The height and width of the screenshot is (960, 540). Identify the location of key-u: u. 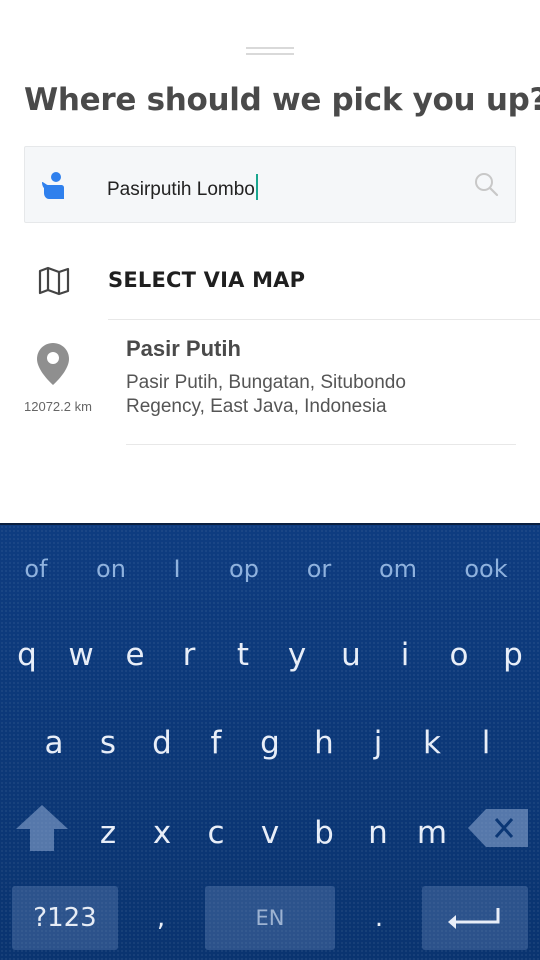
(351, 655).